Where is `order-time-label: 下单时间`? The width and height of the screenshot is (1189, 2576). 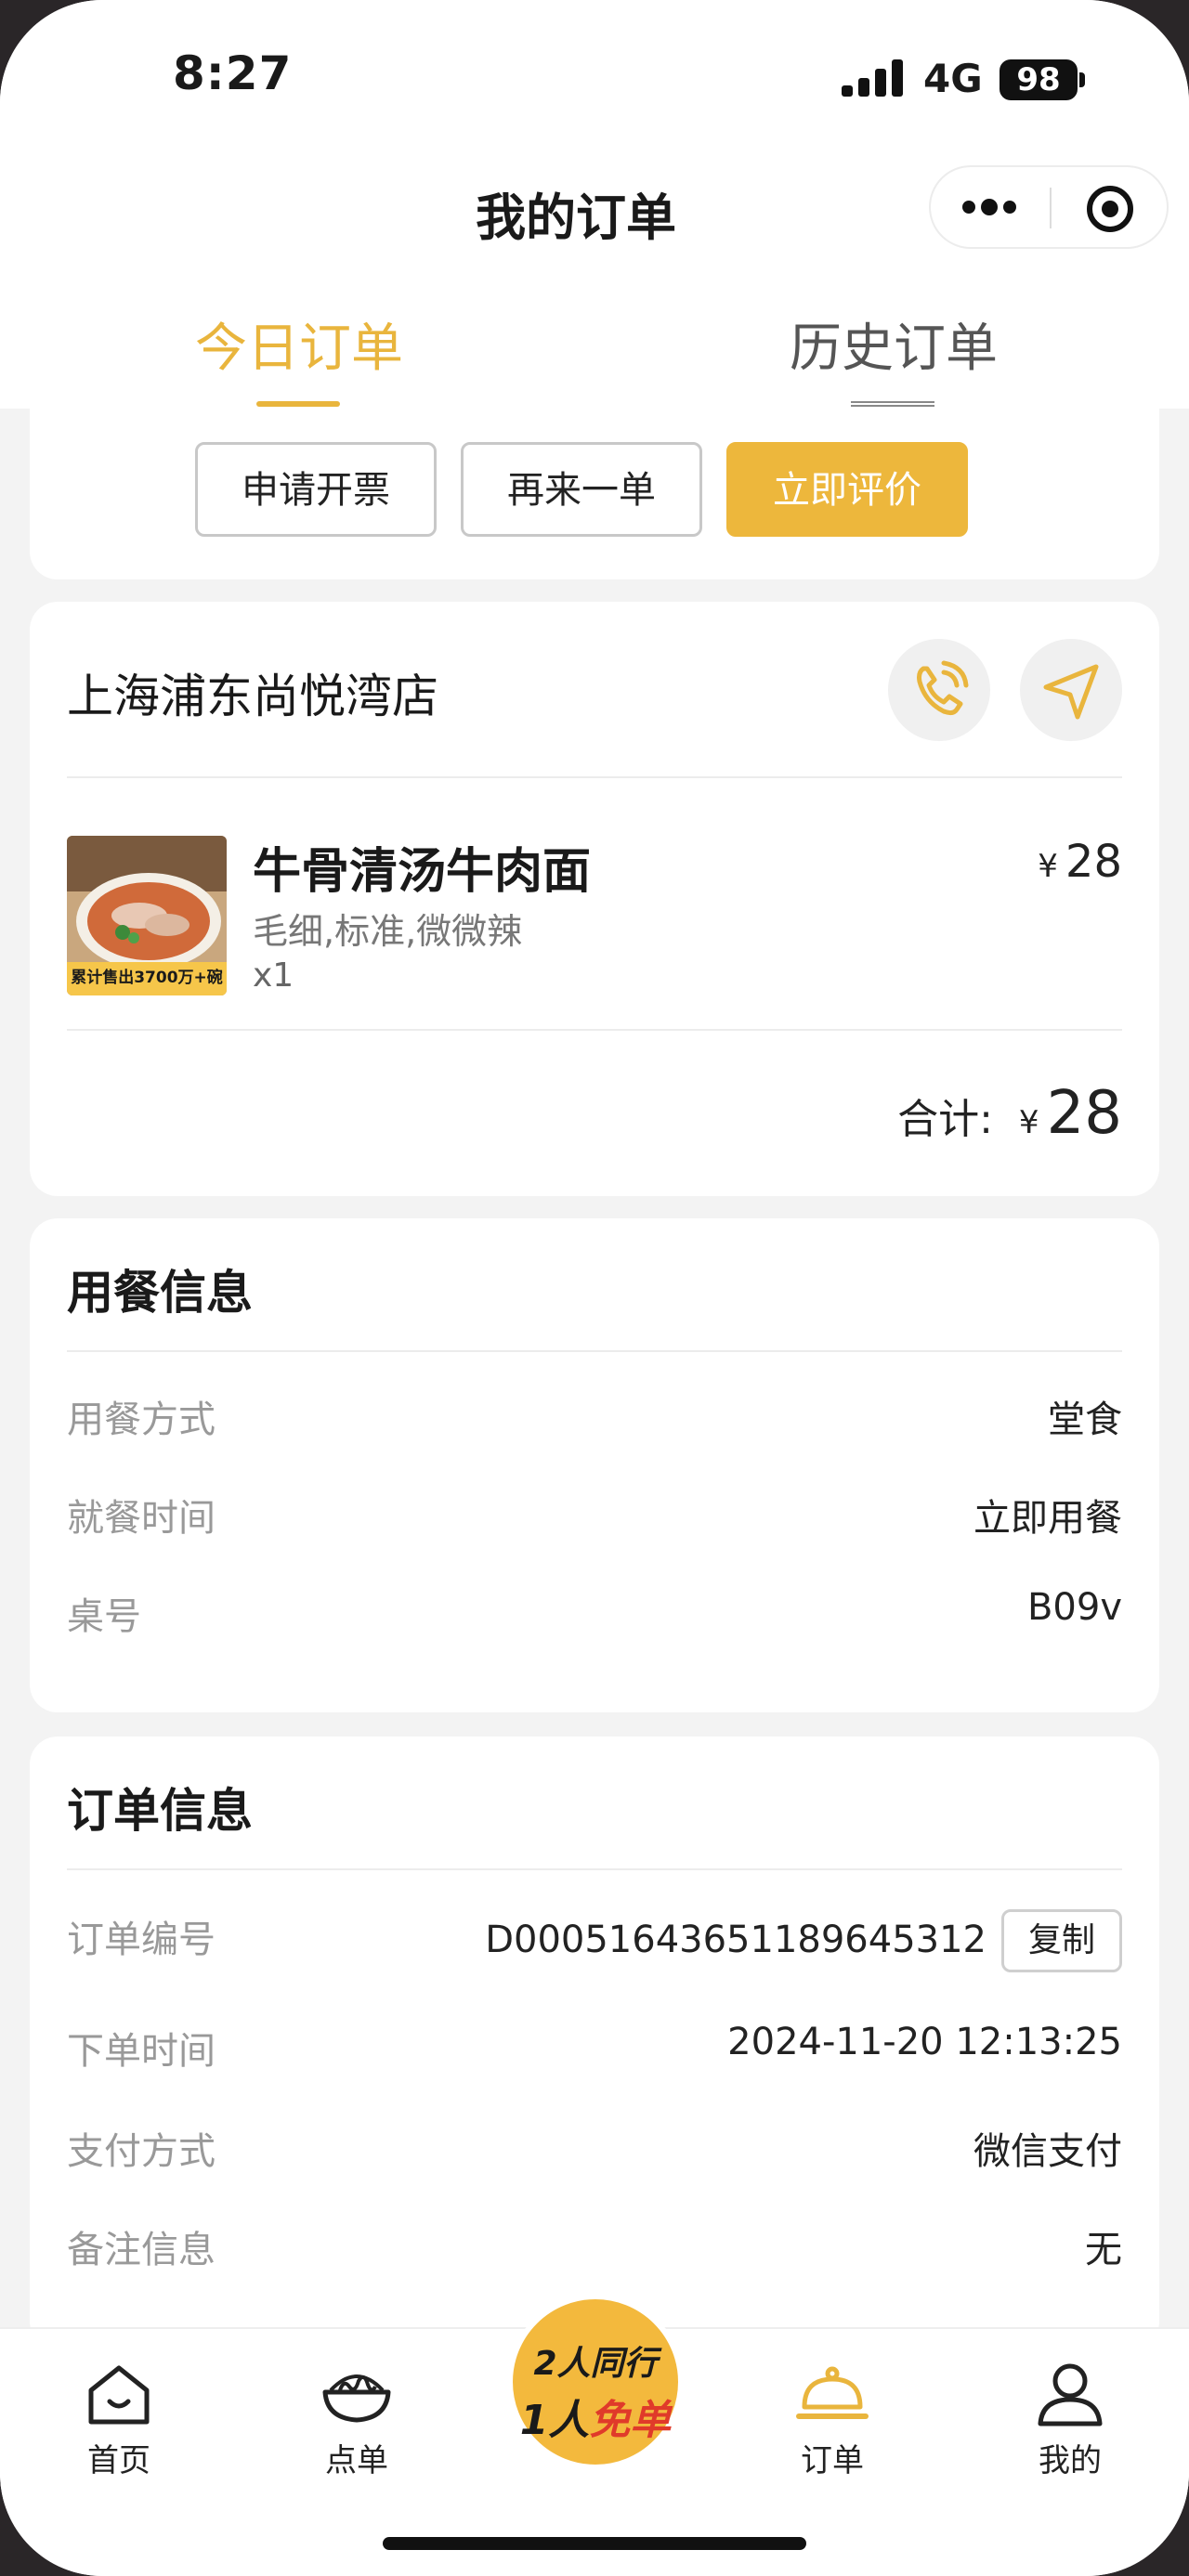
order-time-label: 下单时间 is located at coordinates (141, 2051).